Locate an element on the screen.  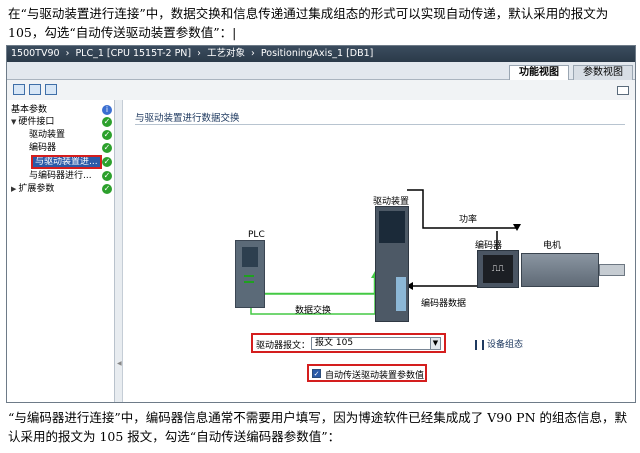
breadcrumb-tech-objects: 工艺对象 is located at coordinates (226, 53).